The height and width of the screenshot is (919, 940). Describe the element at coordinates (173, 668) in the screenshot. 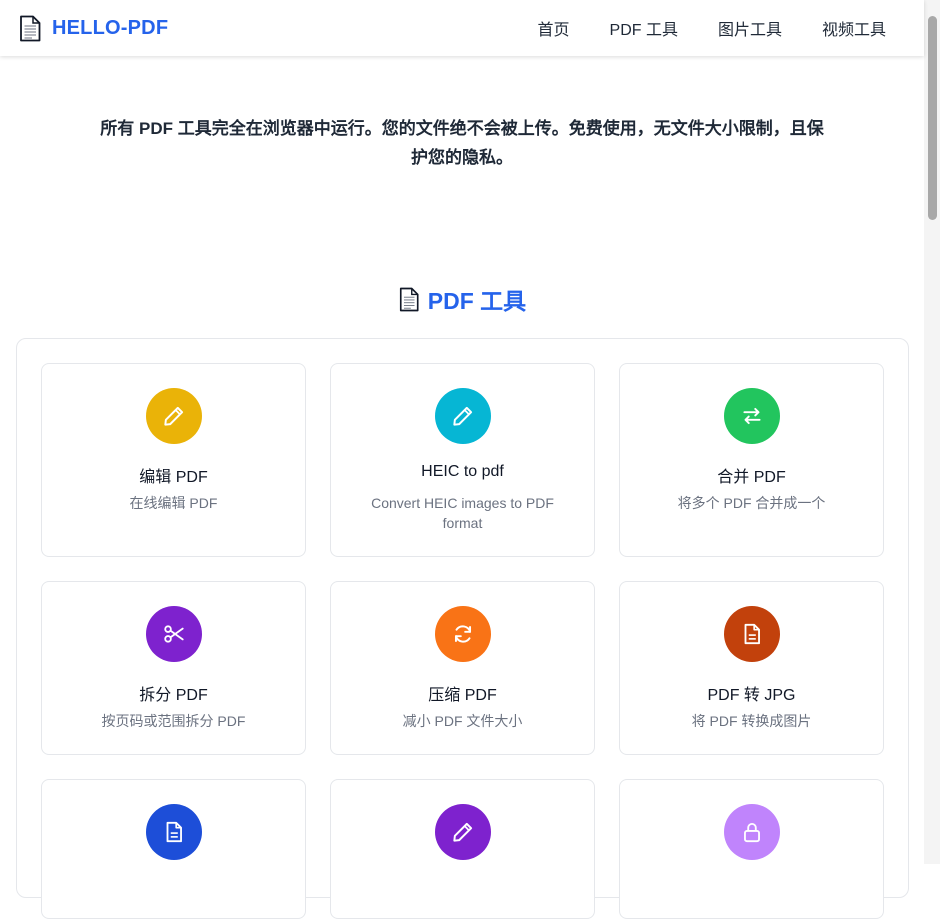

I see `split-pdf-card: 拆分 PDF 按页码或范围拆分 PDF` at that location.